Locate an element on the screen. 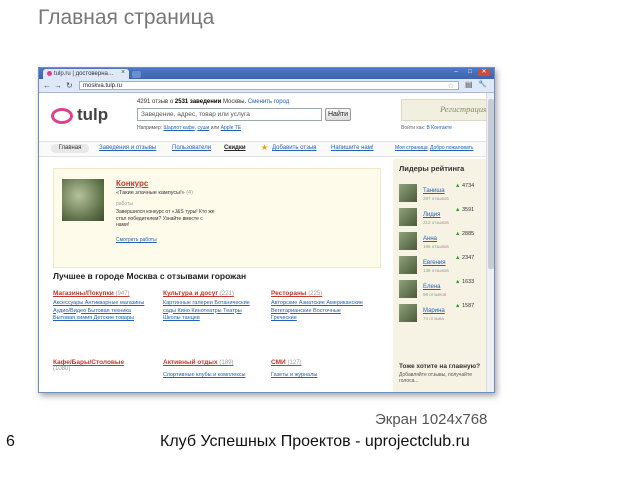 This screenshot has height=480, width=640. leader-score-value: 3591 is located at coordinates (468, 210).